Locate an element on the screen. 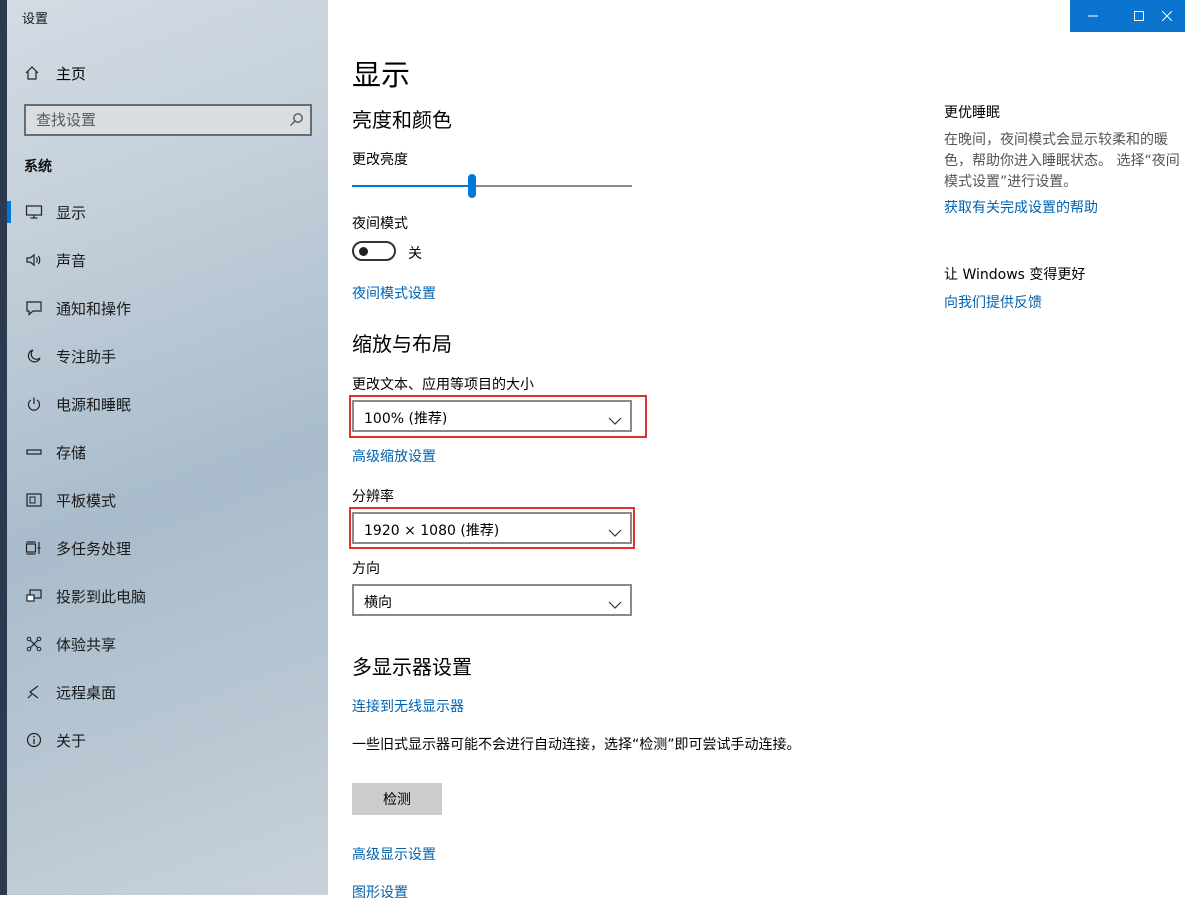  maximize-button is located at coordinates (1139, 16).